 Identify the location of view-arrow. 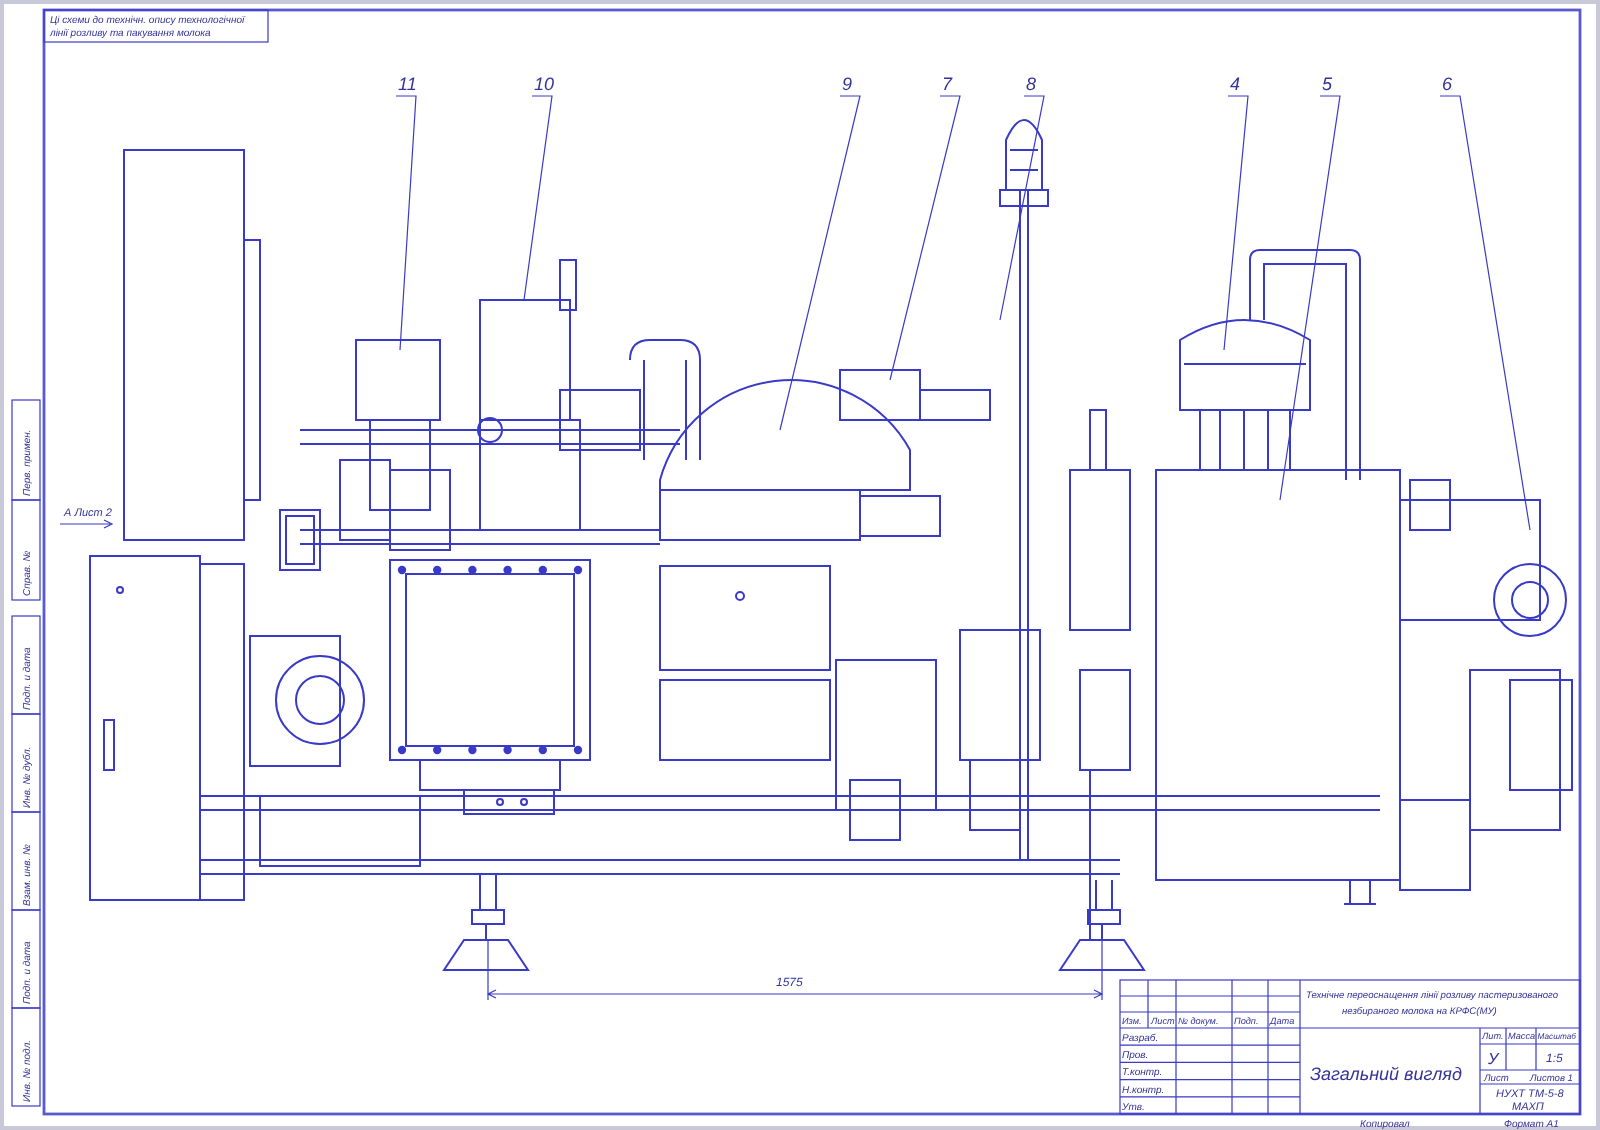
(86, 524).